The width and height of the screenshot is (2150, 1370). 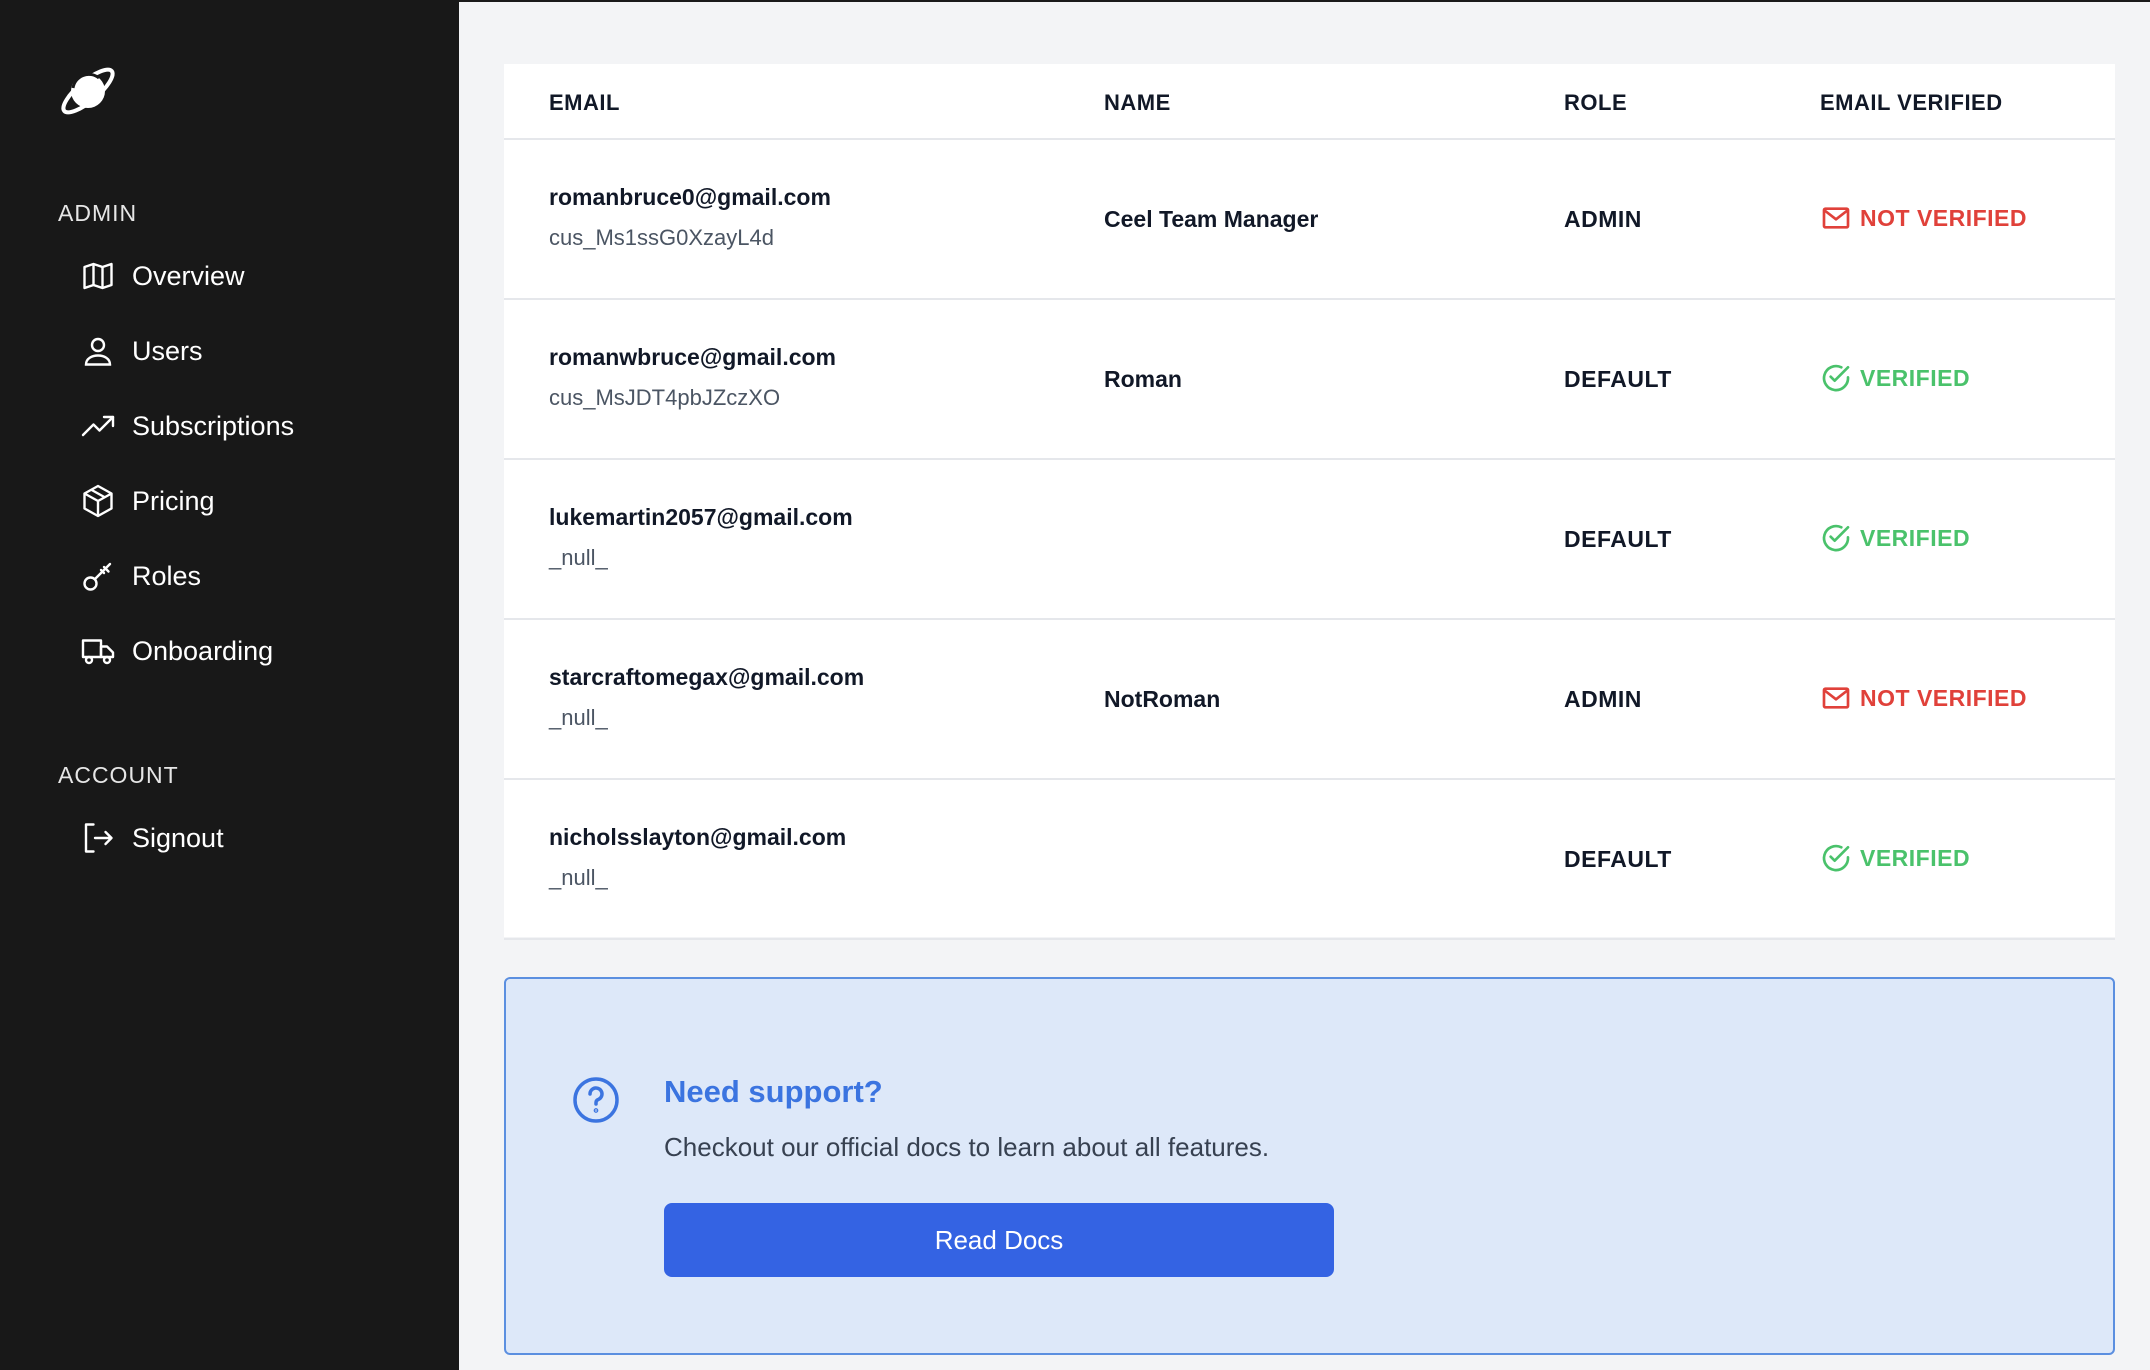 I want to click on planet-icon, so click(x=88, y=91).